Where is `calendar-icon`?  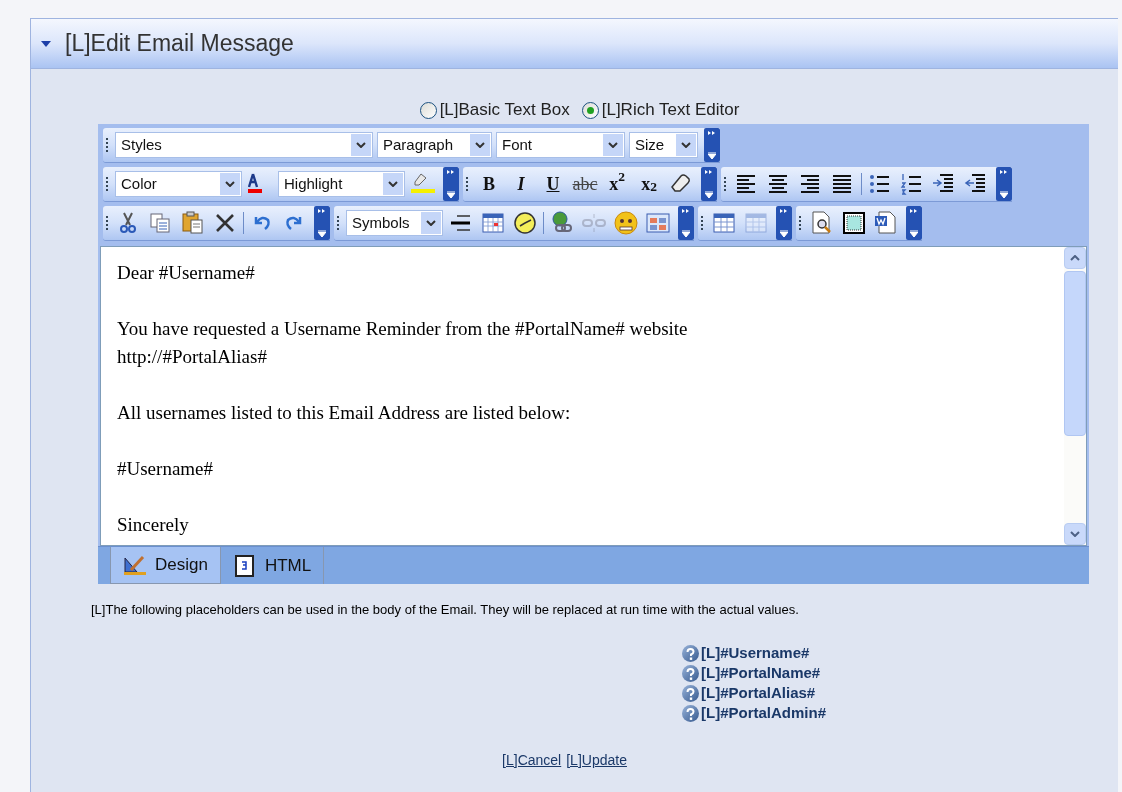
calendar-icon is located at coordinates (493, 223).